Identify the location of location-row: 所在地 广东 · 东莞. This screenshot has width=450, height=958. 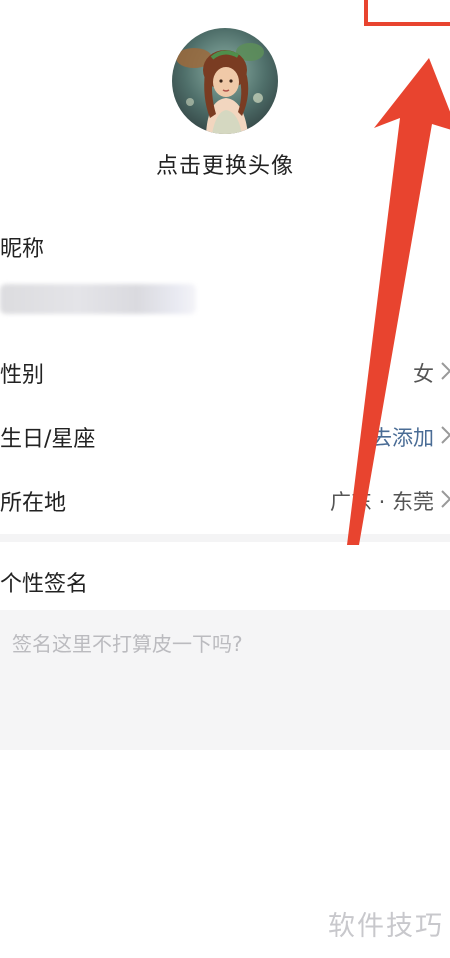
(225, 499).